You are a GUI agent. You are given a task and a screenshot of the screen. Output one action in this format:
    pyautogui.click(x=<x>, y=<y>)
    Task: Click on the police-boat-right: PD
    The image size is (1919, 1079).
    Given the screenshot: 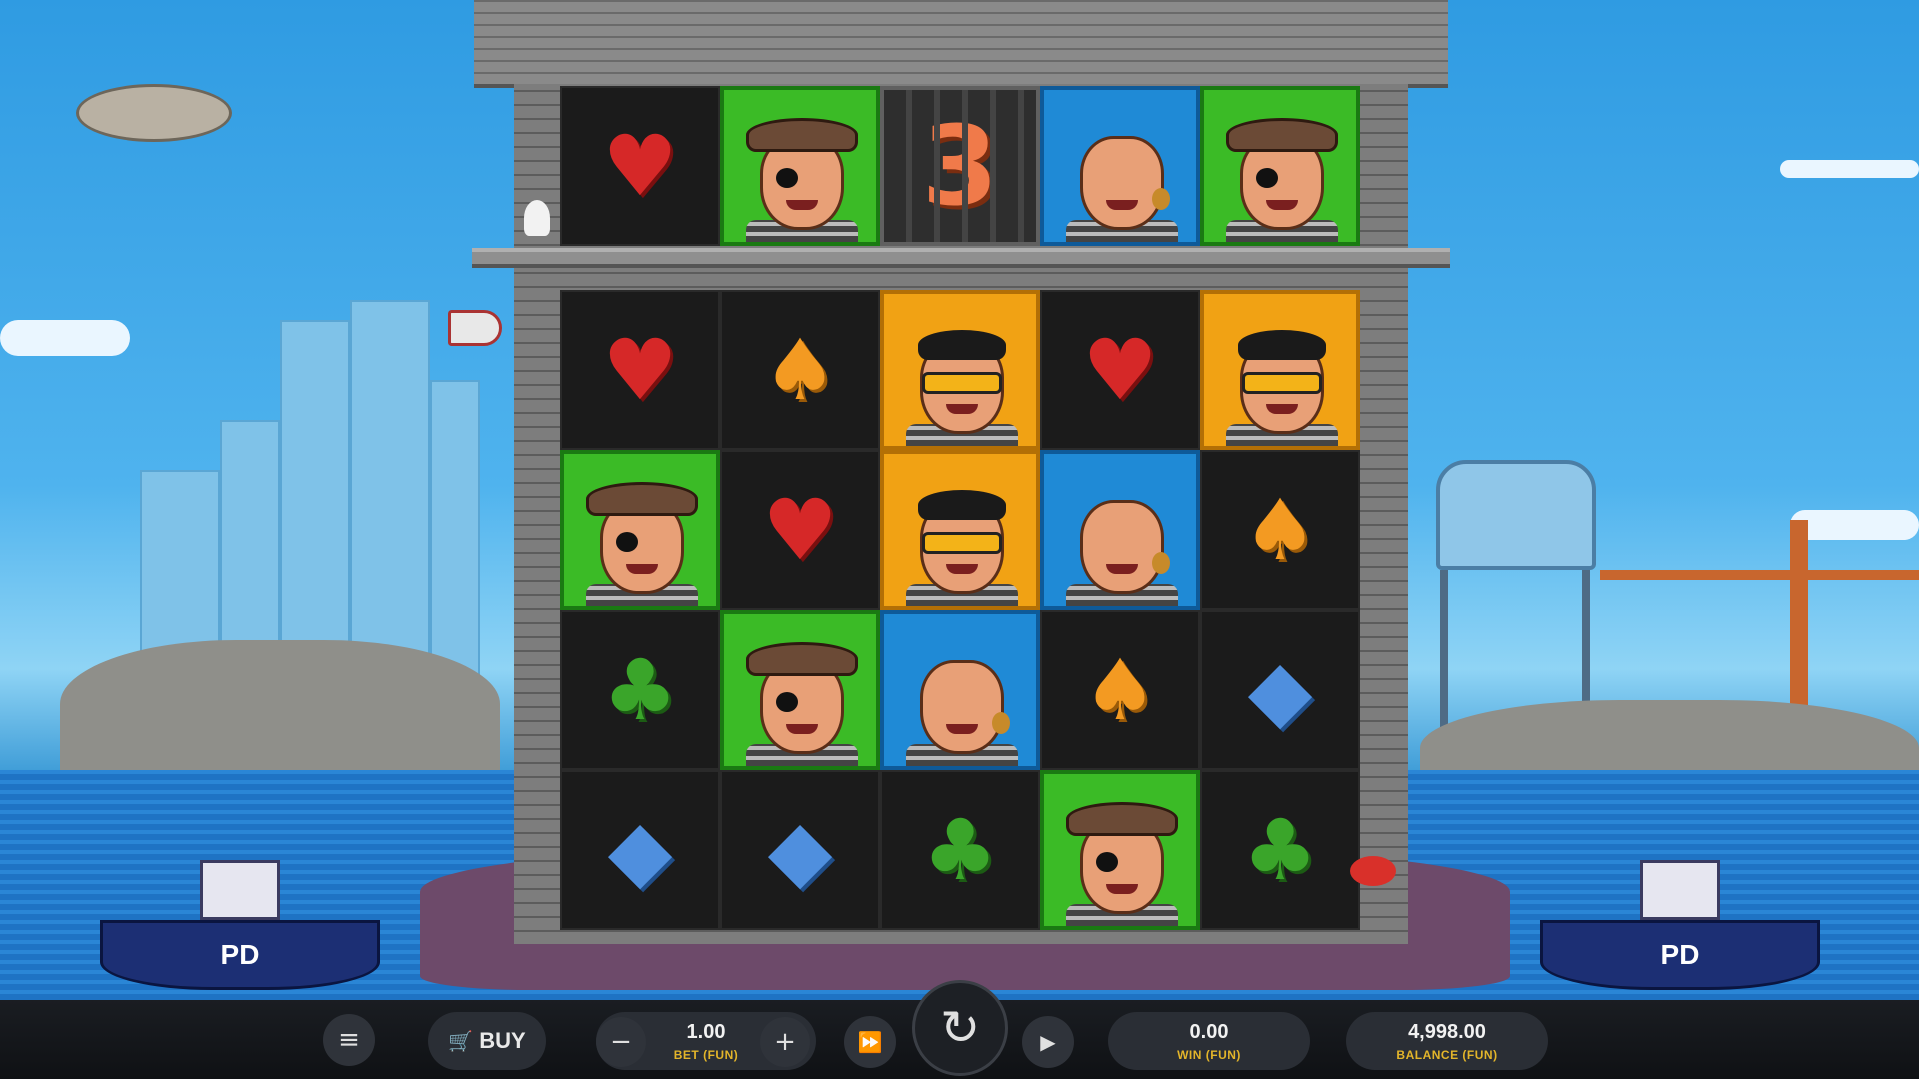 What is the action you would take?
    pyautogui.click(x=1680, y=955)
    